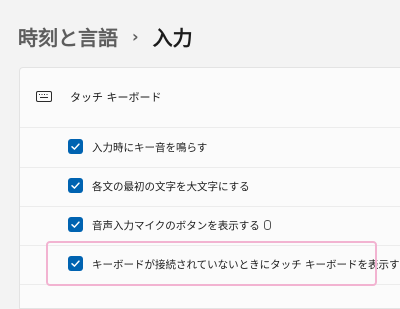 The width and height of the screenshot is (400, 309). I want to click on show-touch-keyboard-checkbox, so click(75, 263).